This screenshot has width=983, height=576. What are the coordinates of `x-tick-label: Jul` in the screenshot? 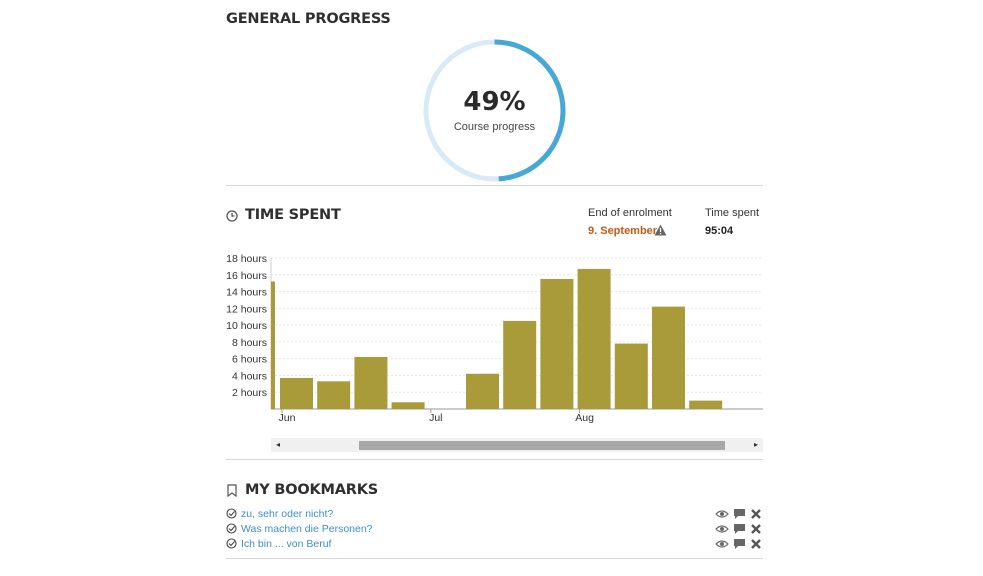 It's located at (435, 418).